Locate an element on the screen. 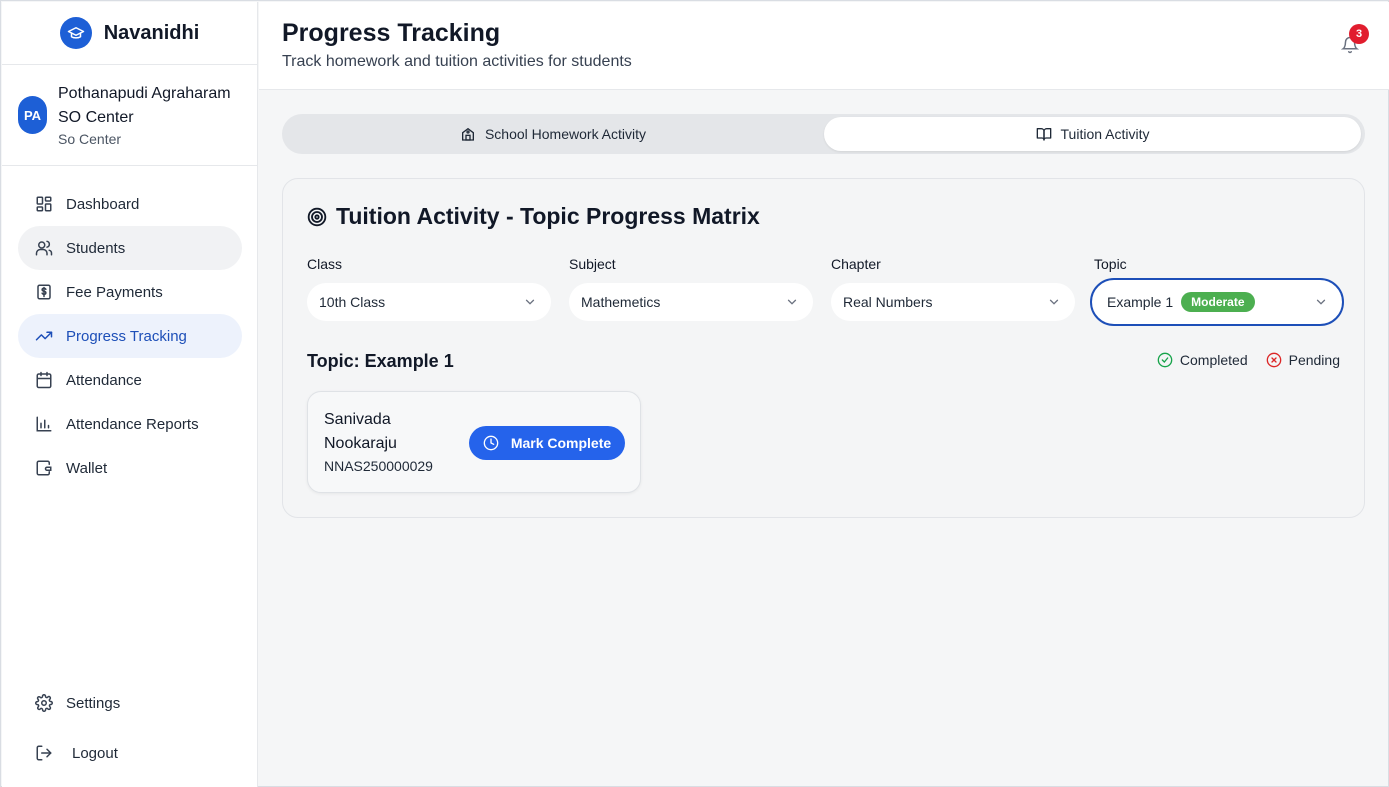  difficulty-badge: Moderate is located at coordinates (1218, 302).